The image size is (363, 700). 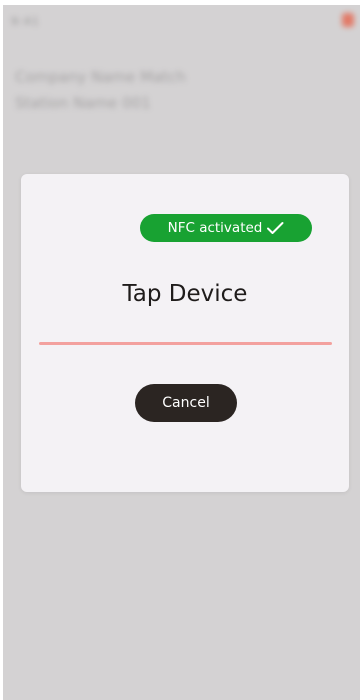 What do you see at coordinates (100, 77) in the screenshot?
I see `background-company-name: Company Name Match` at bounding box center [100, 77].